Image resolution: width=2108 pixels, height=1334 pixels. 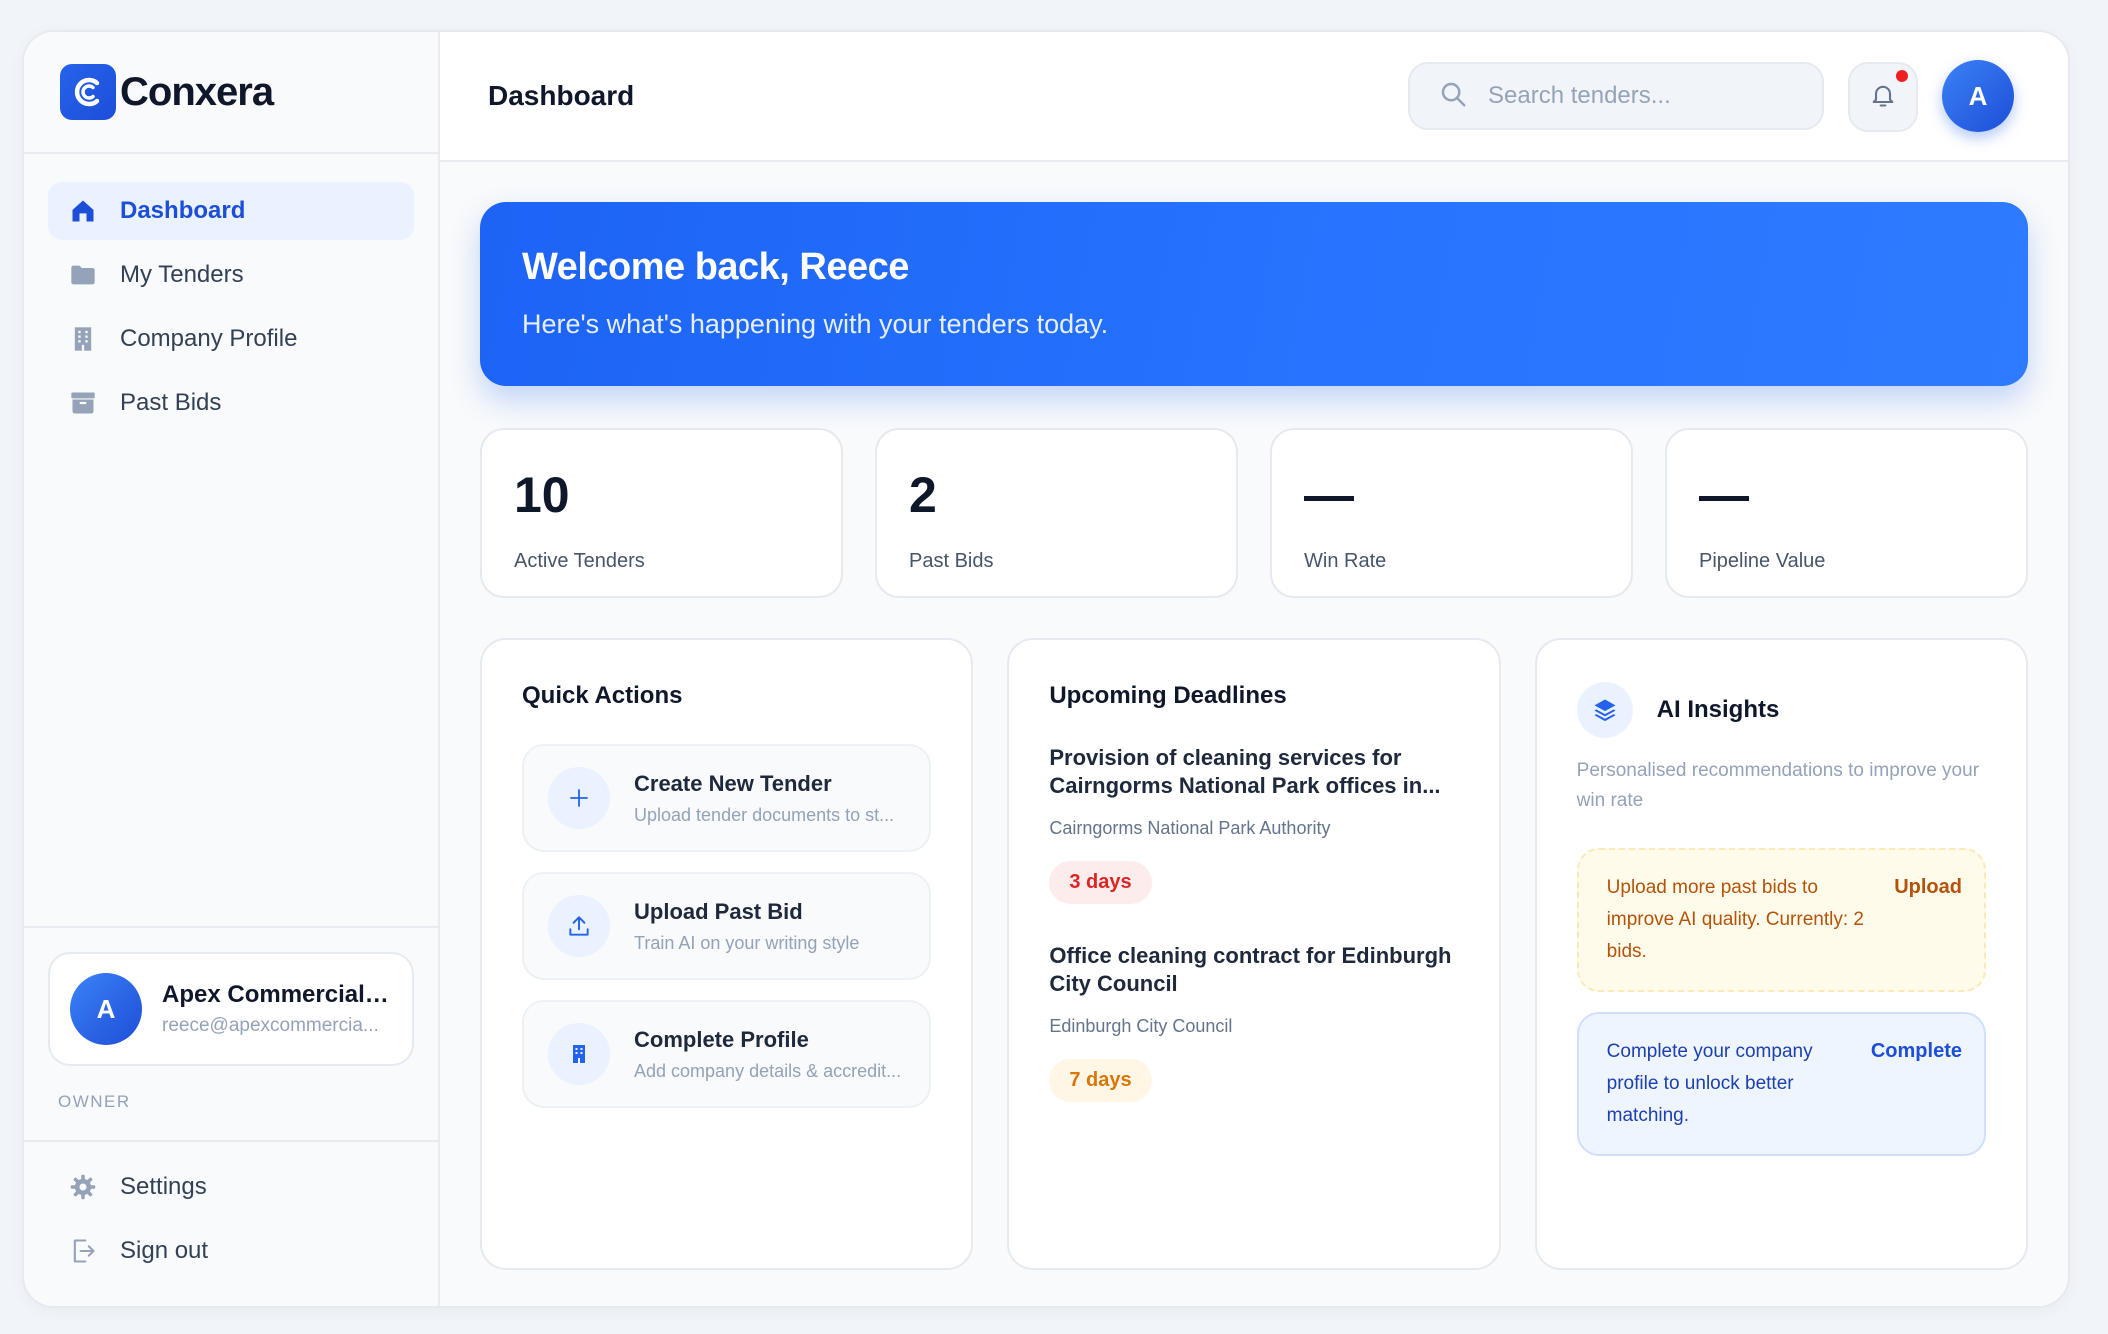 What do you see at coordinates (951, 561) in the screenshot?
I see `stat-label: Past Bids` at bounding box center [951, 561].